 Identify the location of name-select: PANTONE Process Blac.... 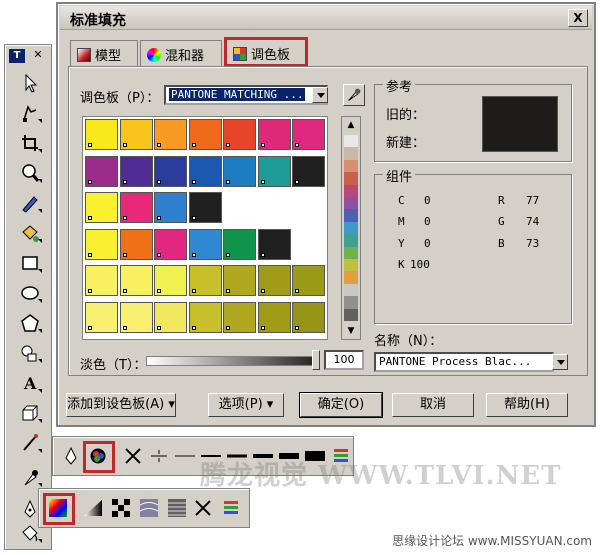
(464, 362).